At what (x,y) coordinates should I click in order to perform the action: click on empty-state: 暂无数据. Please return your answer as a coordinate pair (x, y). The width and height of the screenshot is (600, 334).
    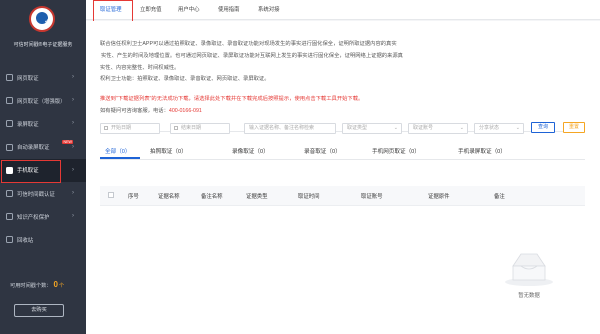
    Looking at the image, I should click on (529, 269).